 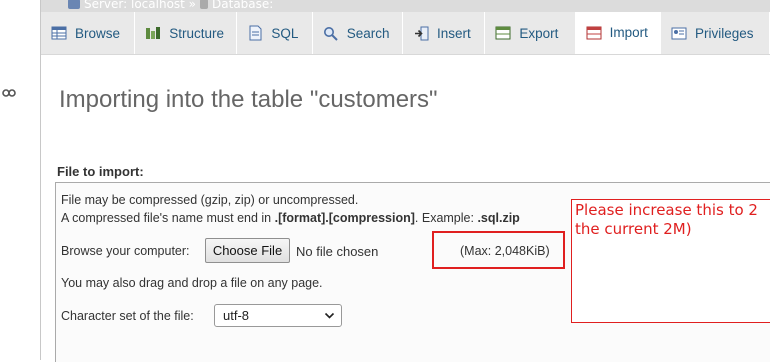 I want to click on tab-label: Structure, so click(x=196, y=33).